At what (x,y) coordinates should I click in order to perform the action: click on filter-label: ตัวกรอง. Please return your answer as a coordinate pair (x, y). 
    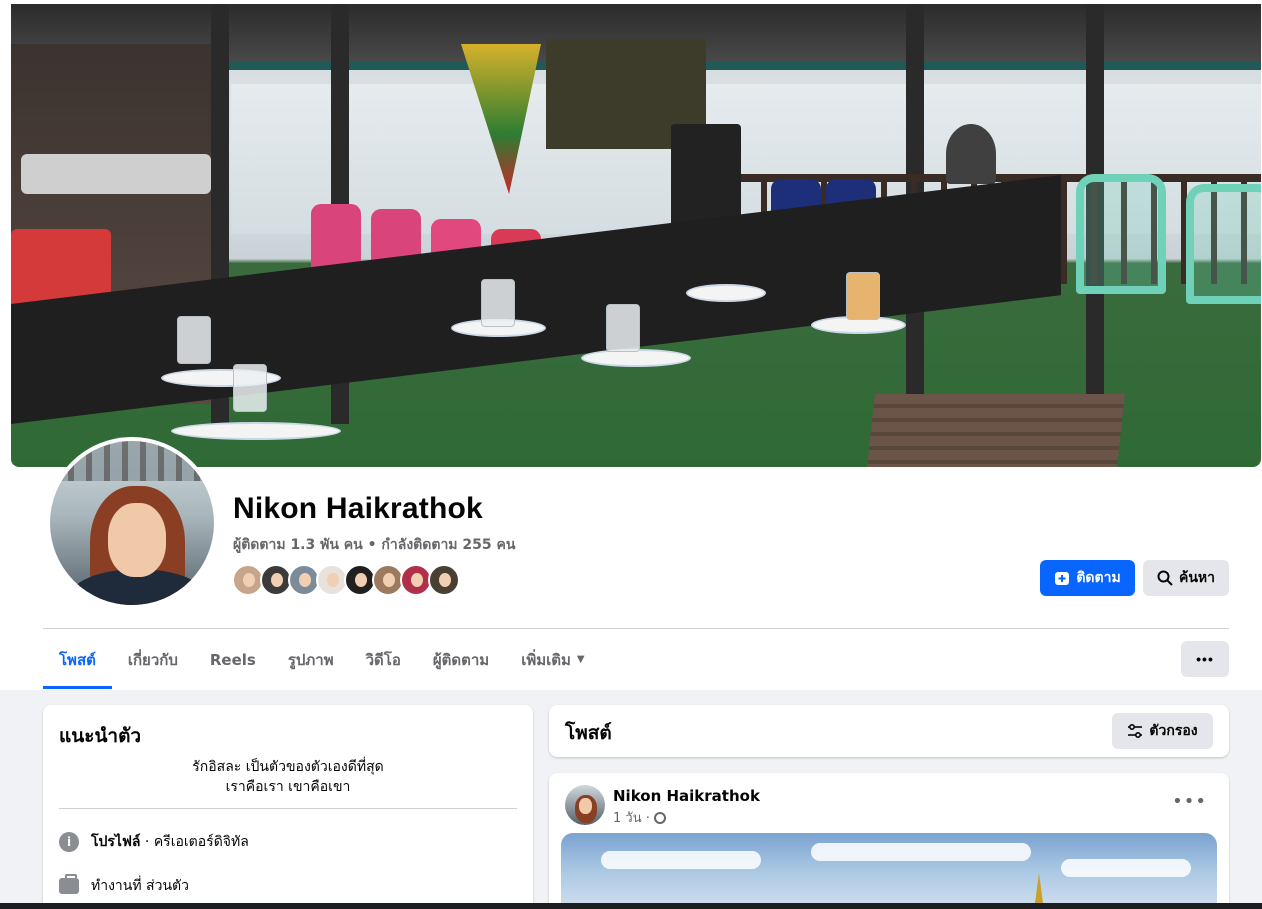
    Looking at the image, I should click on (1173, 731).